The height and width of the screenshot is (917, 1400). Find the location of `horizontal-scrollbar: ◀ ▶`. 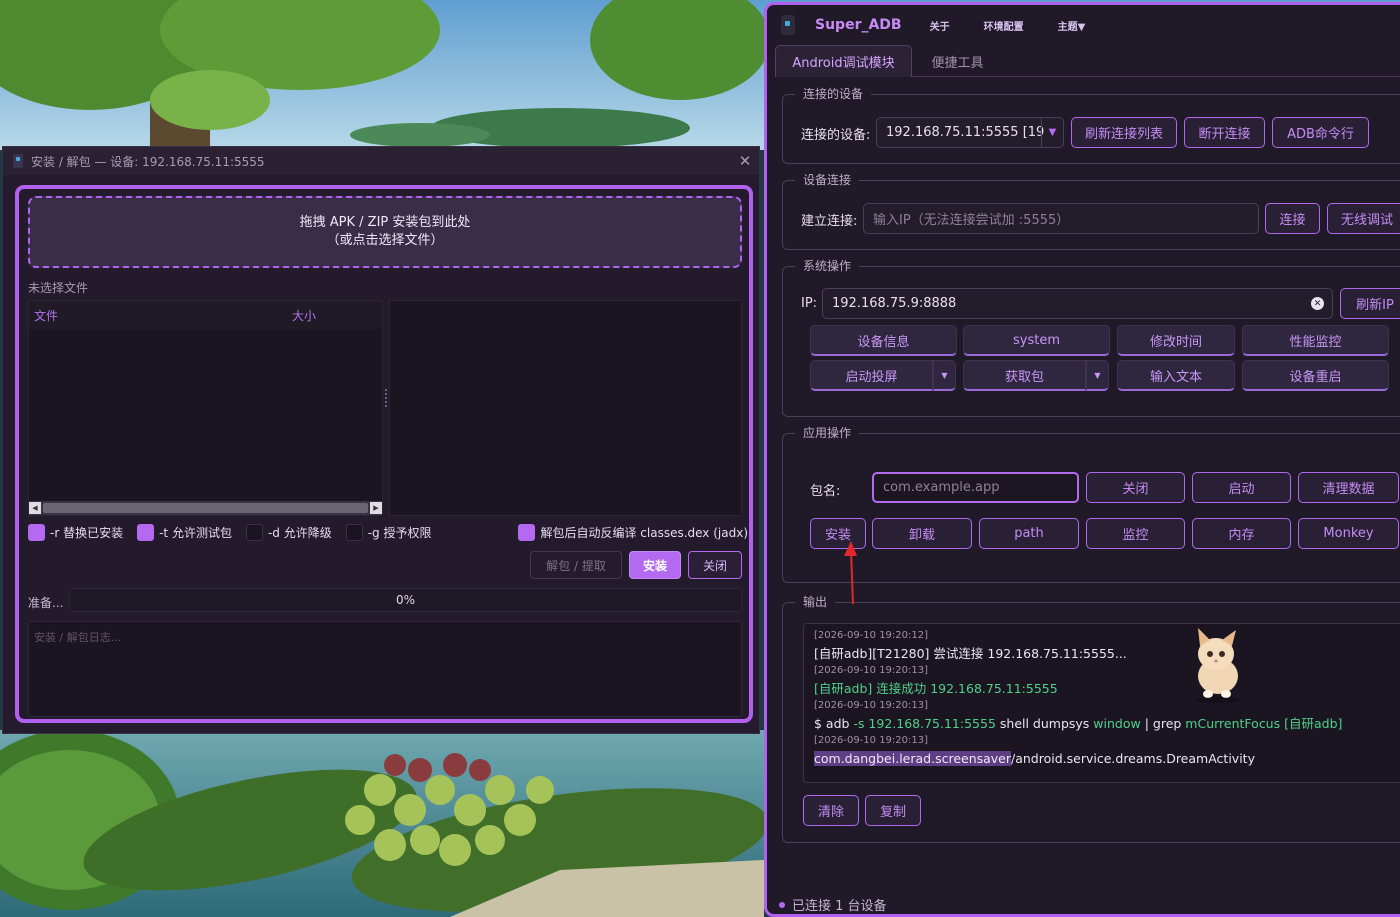

horizontal-scrollbar: ◀ ▶ is located at coordinates (205, 508).